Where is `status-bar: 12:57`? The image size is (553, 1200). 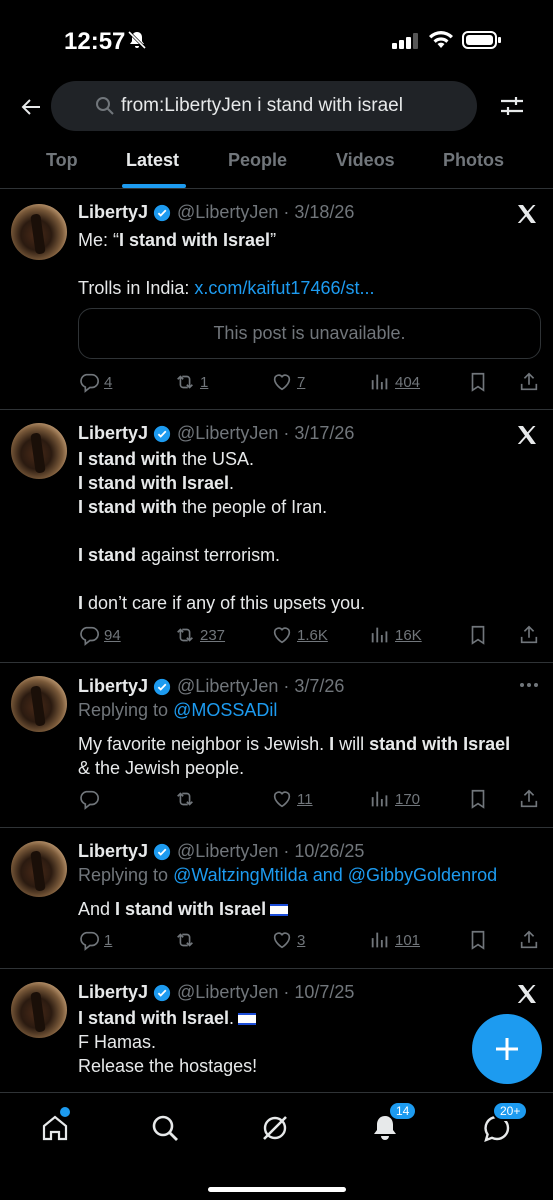
status-bar: 12:57 is located at coordinates (276, 40).